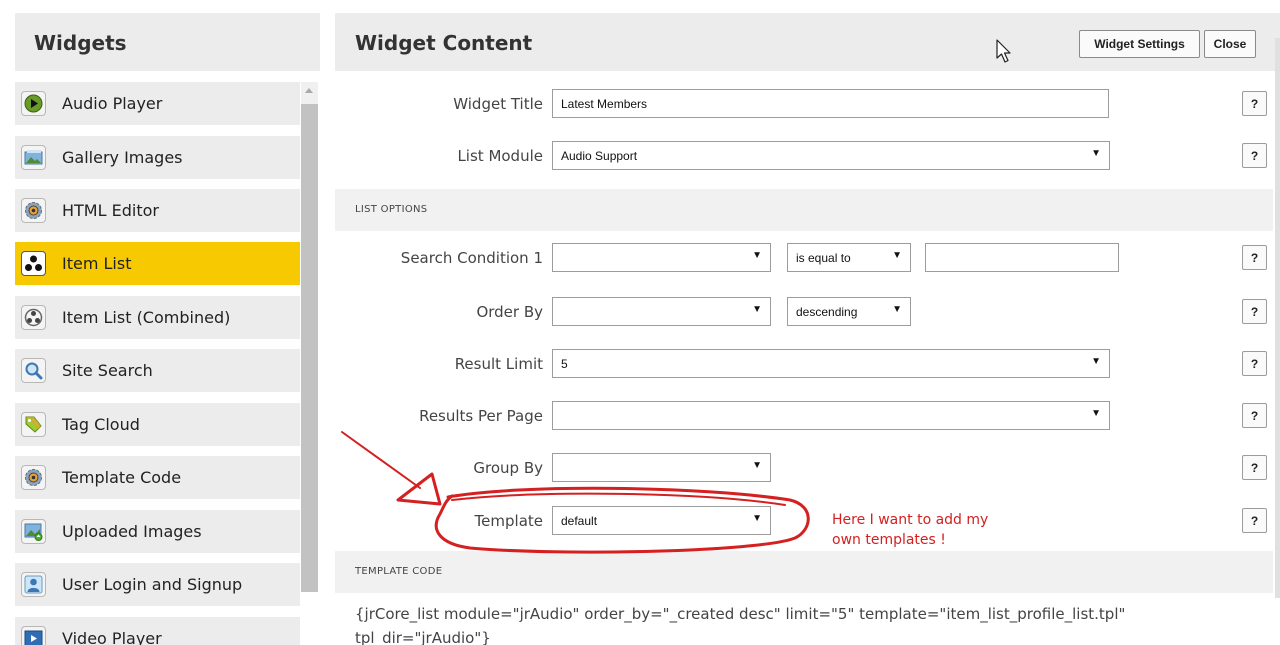 The image size is (1280, 645). Describe the element at coordinates (97, 263) in the screenshot. I see `widget-label: Item List` at that location.